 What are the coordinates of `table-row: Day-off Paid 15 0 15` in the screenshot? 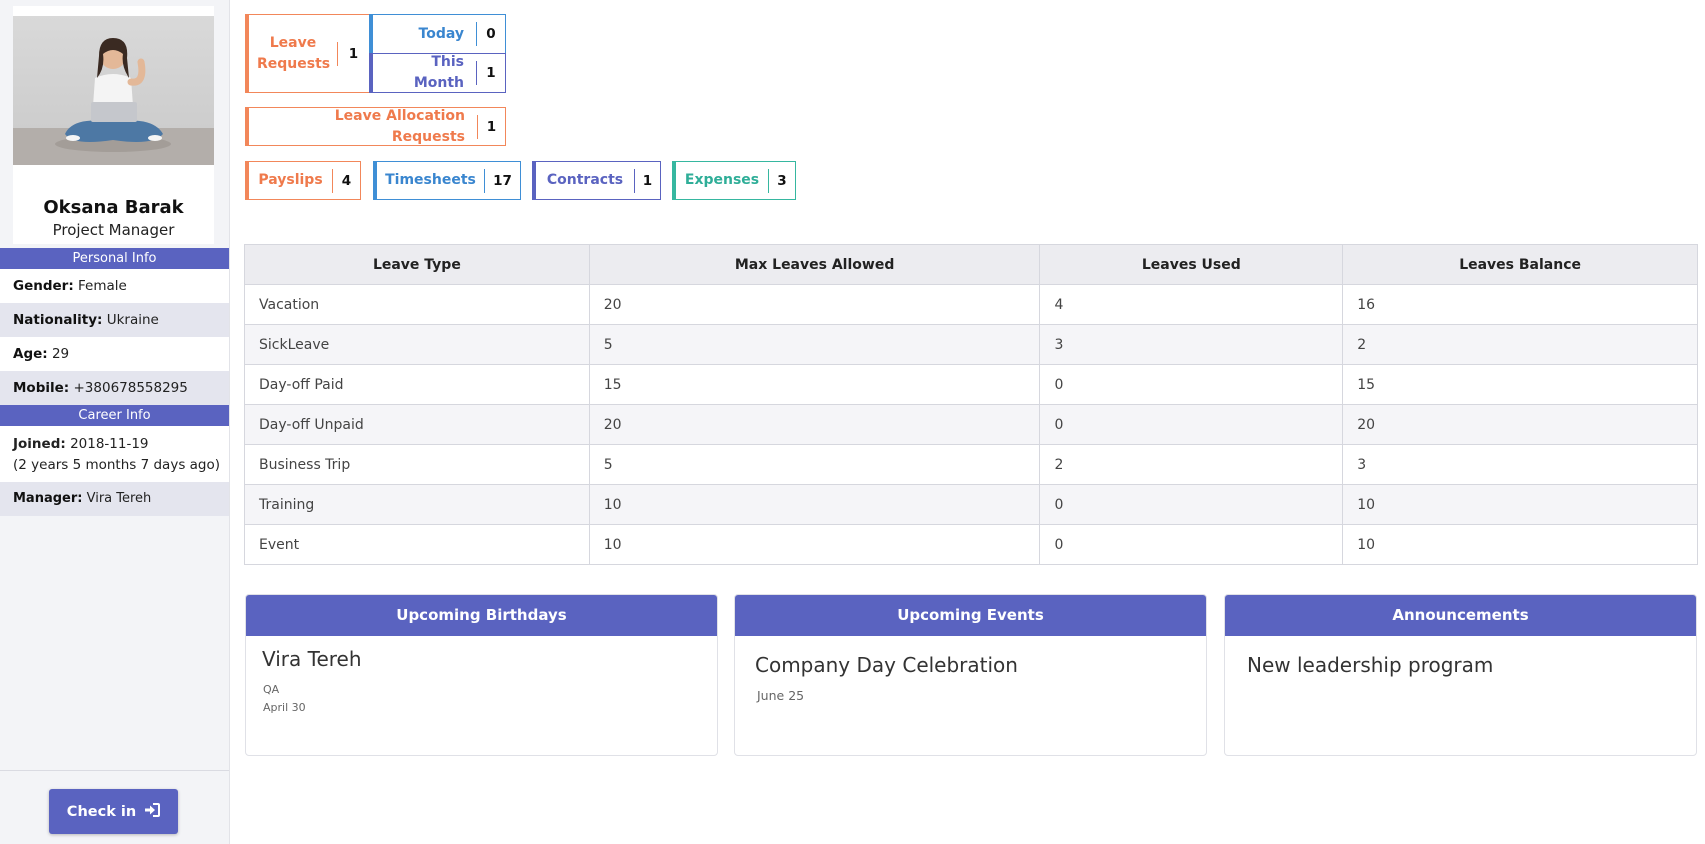 It's located at (971, 384).